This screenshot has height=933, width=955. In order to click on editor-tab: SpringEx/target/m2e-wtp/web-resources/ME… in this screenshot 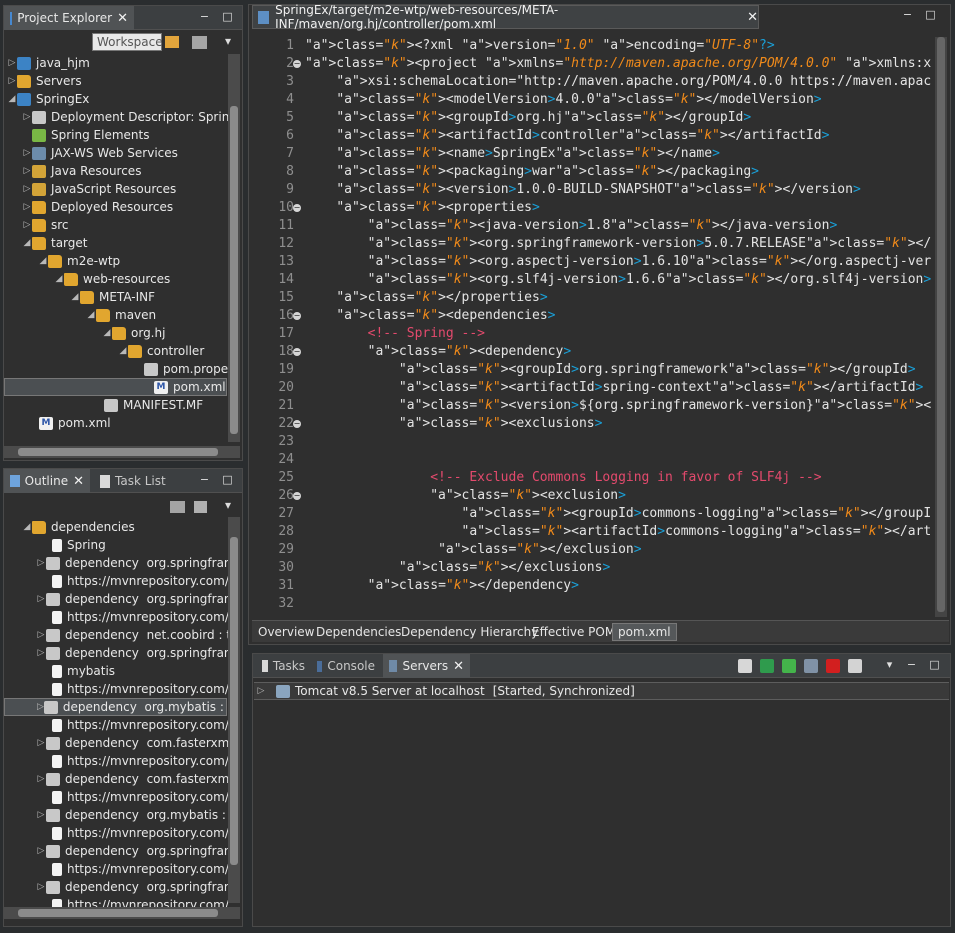, I will do `click(505, 17)`.